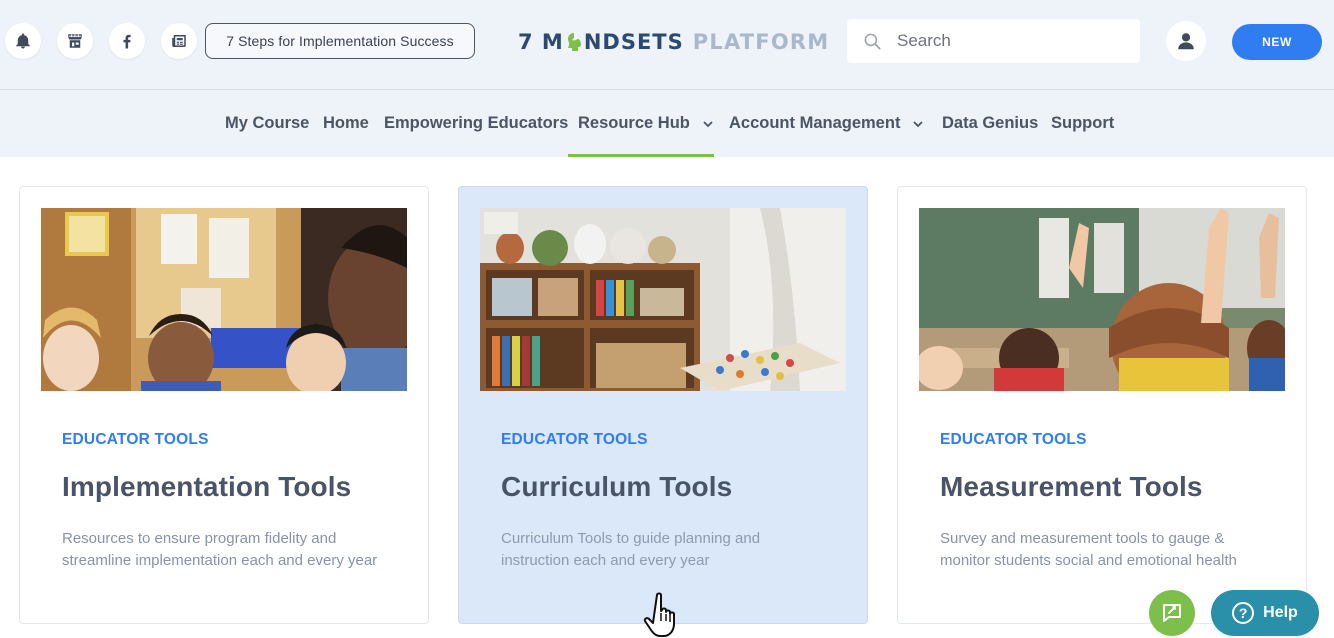 The height and width of the screenshot is (638, 1334). I want to click on chat-icon, so click(1172, 613).